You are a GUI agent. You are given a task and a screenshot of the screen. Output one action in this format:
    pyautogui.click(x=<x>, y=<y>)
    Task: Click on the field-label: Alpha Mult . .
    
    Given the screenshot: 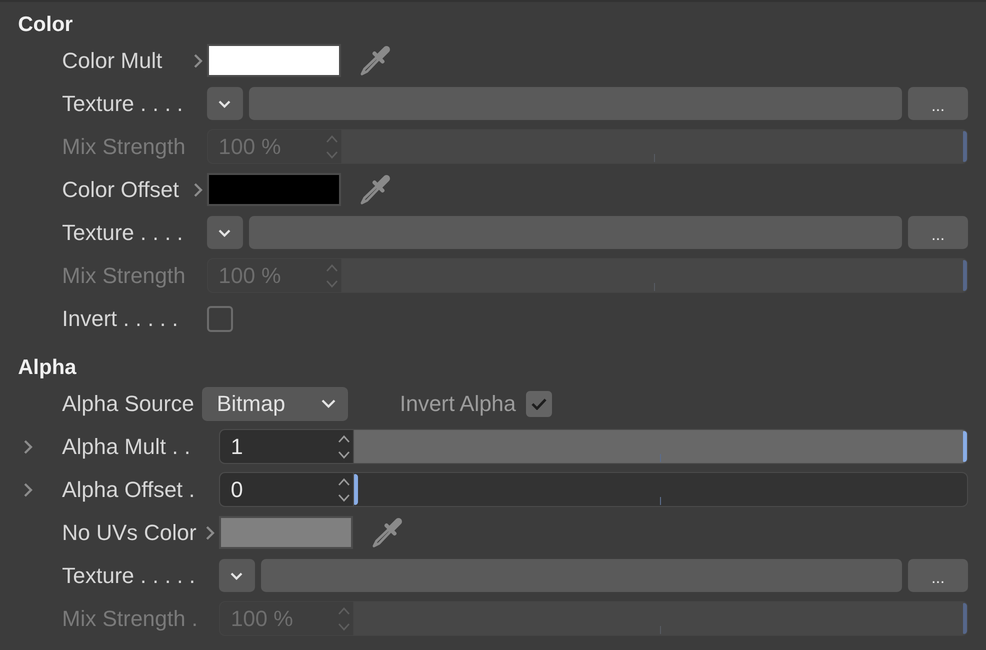 What is the action you would take?
    pyautogui.click(x=127, y=447)
    